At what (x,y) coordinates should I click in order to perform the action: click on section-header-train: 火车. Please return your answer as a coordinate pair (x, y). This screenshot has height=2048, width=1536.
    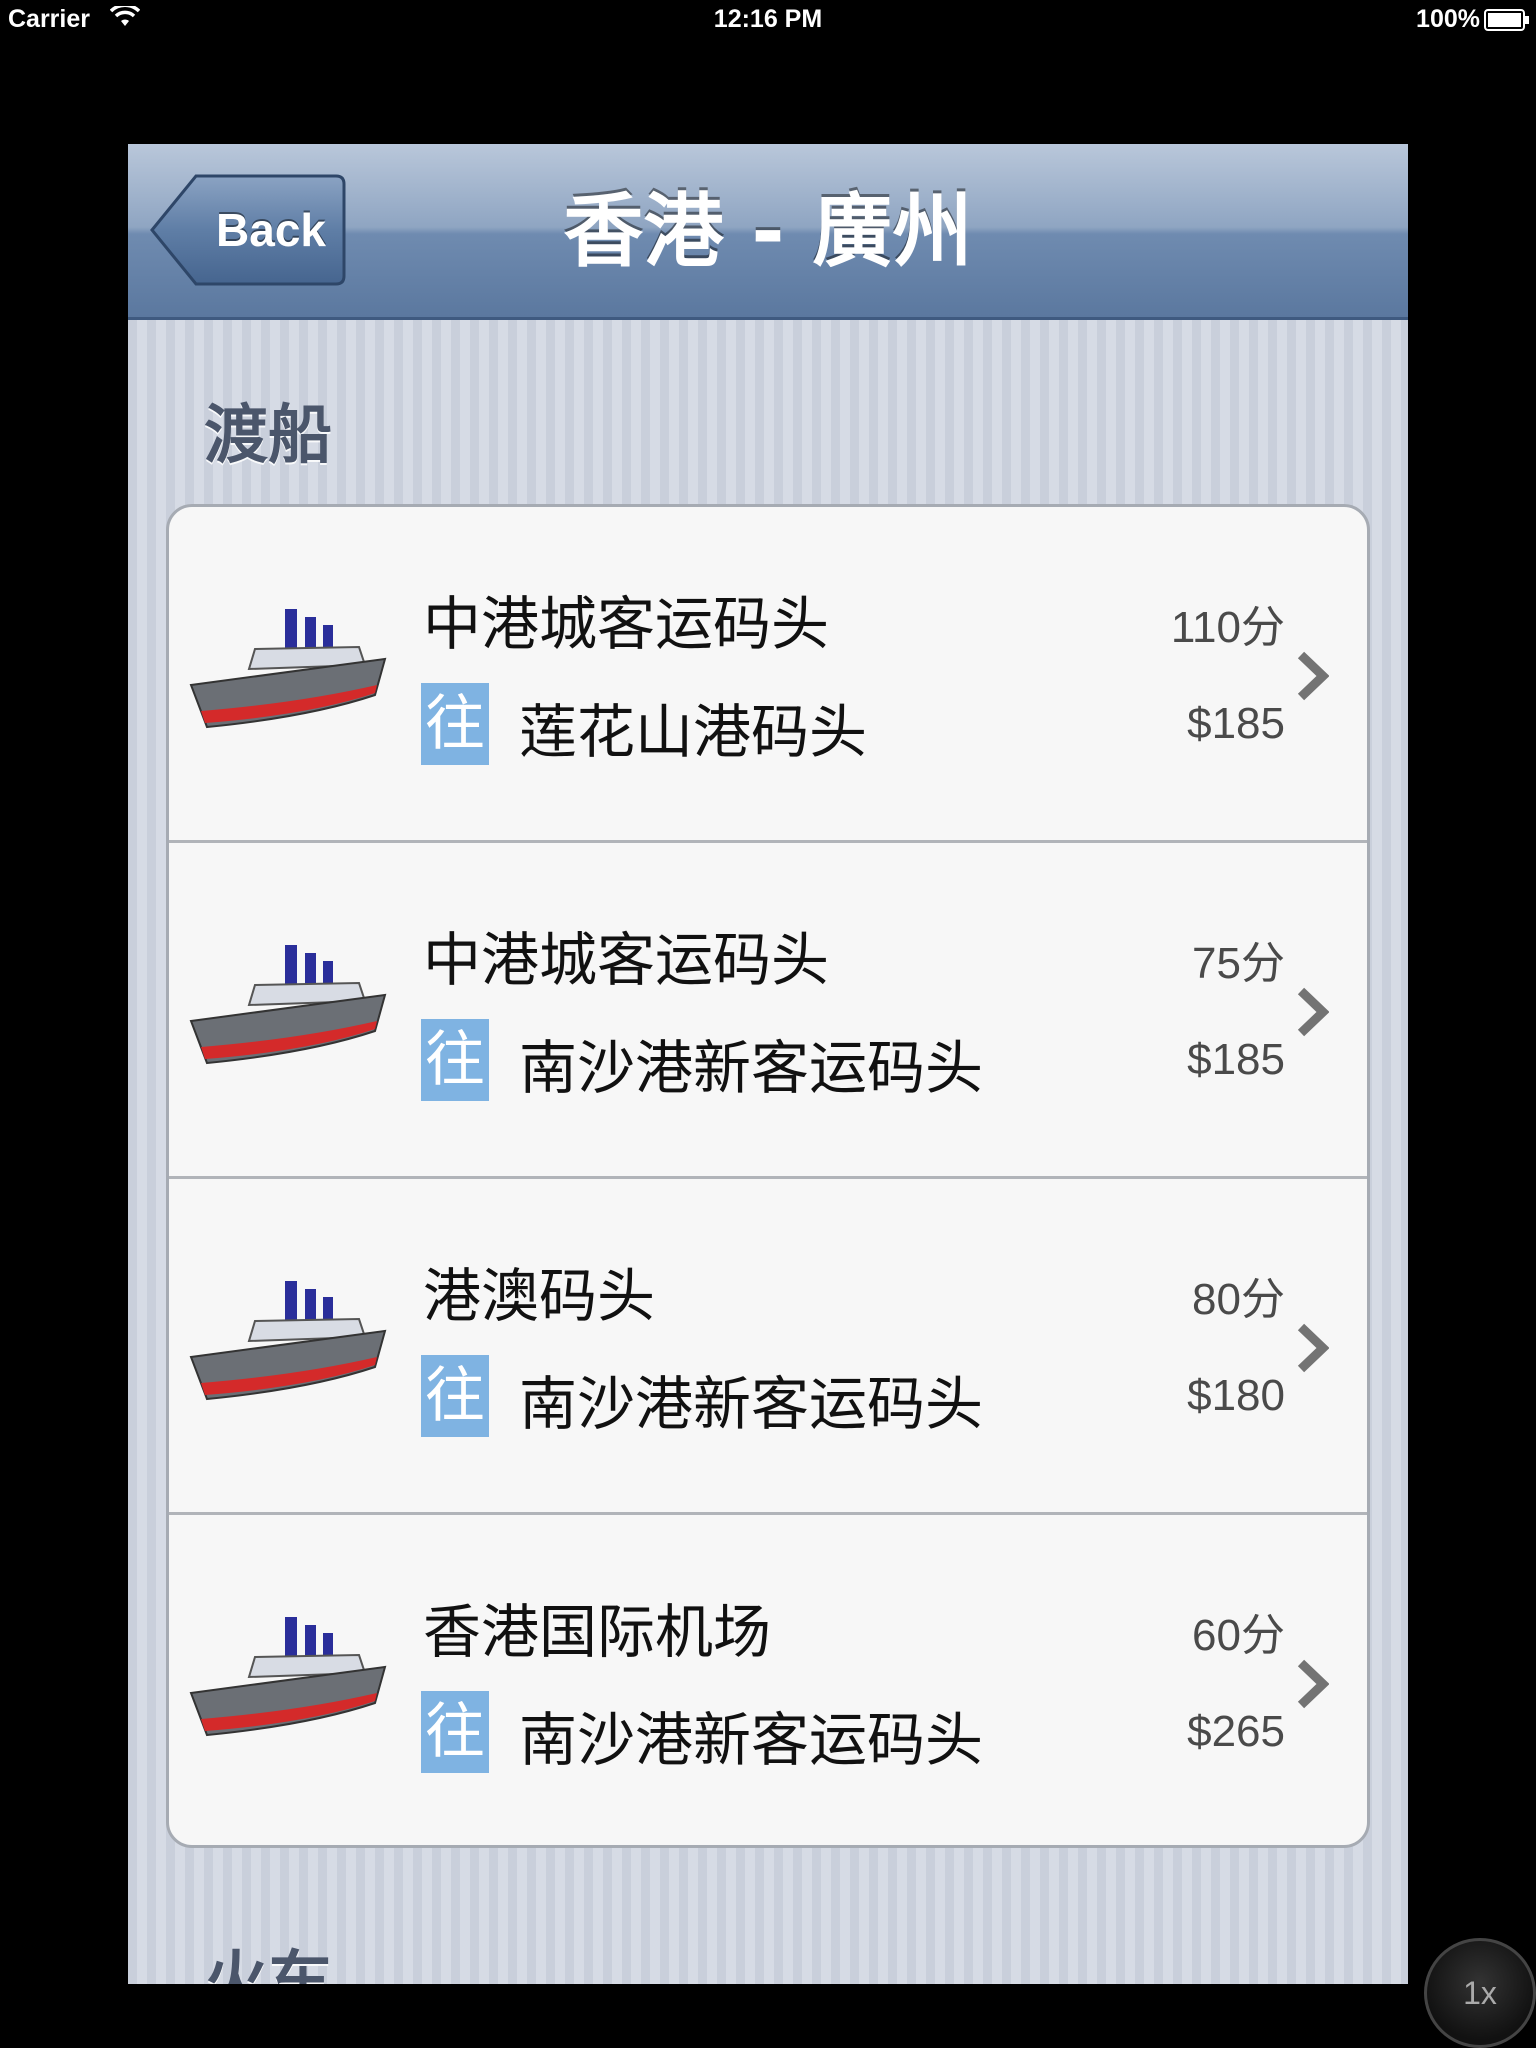
    Looking at the image, I should click on (268, 1964).